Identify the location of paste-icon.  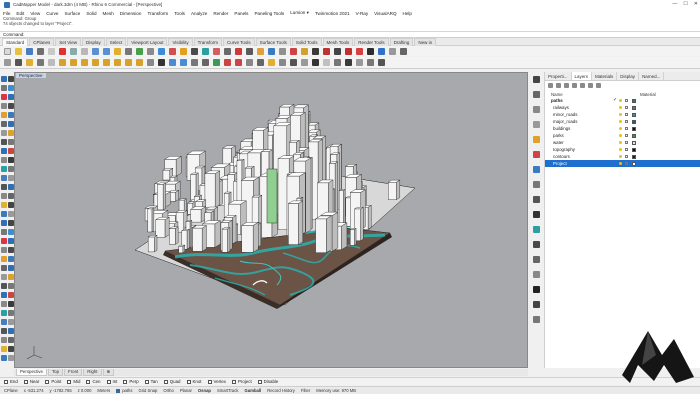
(84, 51).